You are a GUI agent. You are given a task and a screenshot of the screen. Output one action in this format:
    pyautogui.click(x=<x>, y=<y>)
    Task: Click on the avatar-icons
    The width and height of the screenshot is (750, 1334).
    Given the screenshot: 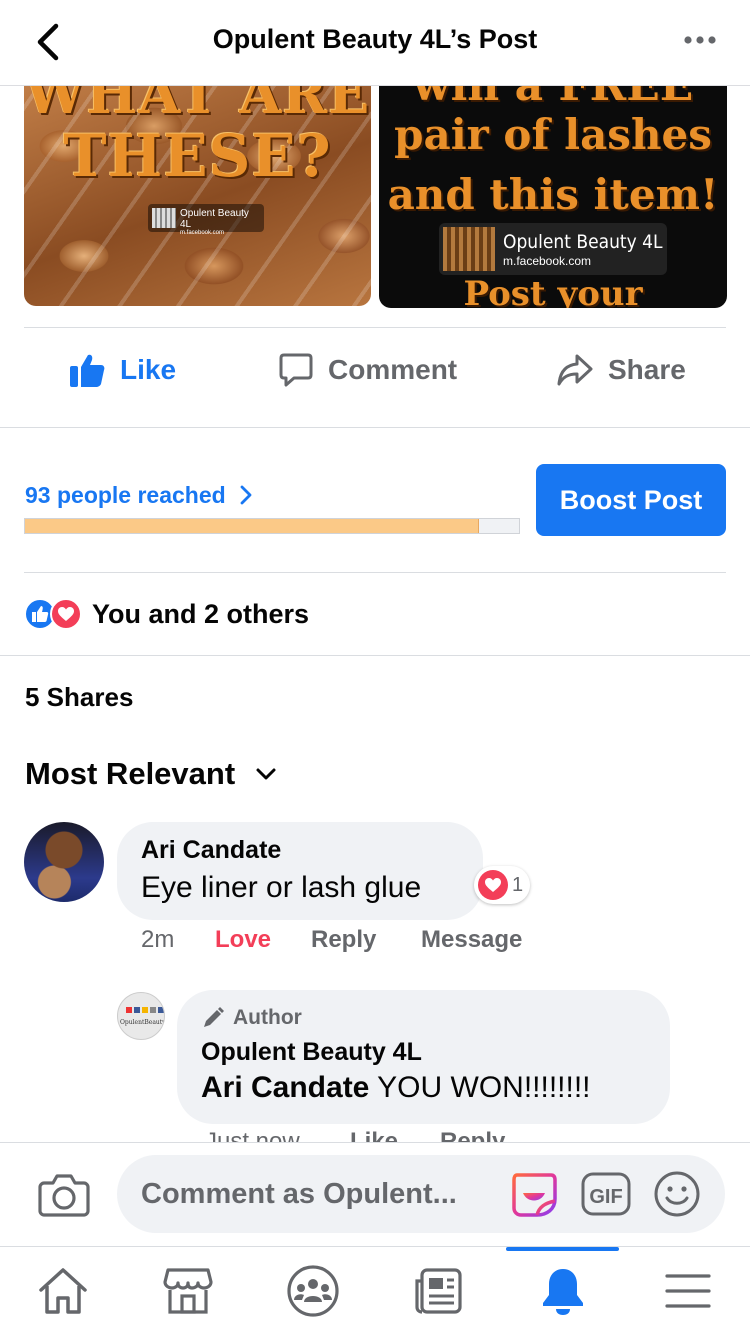 What is the action you would take?
    pyautogui.click(x=145, y=1010)
    